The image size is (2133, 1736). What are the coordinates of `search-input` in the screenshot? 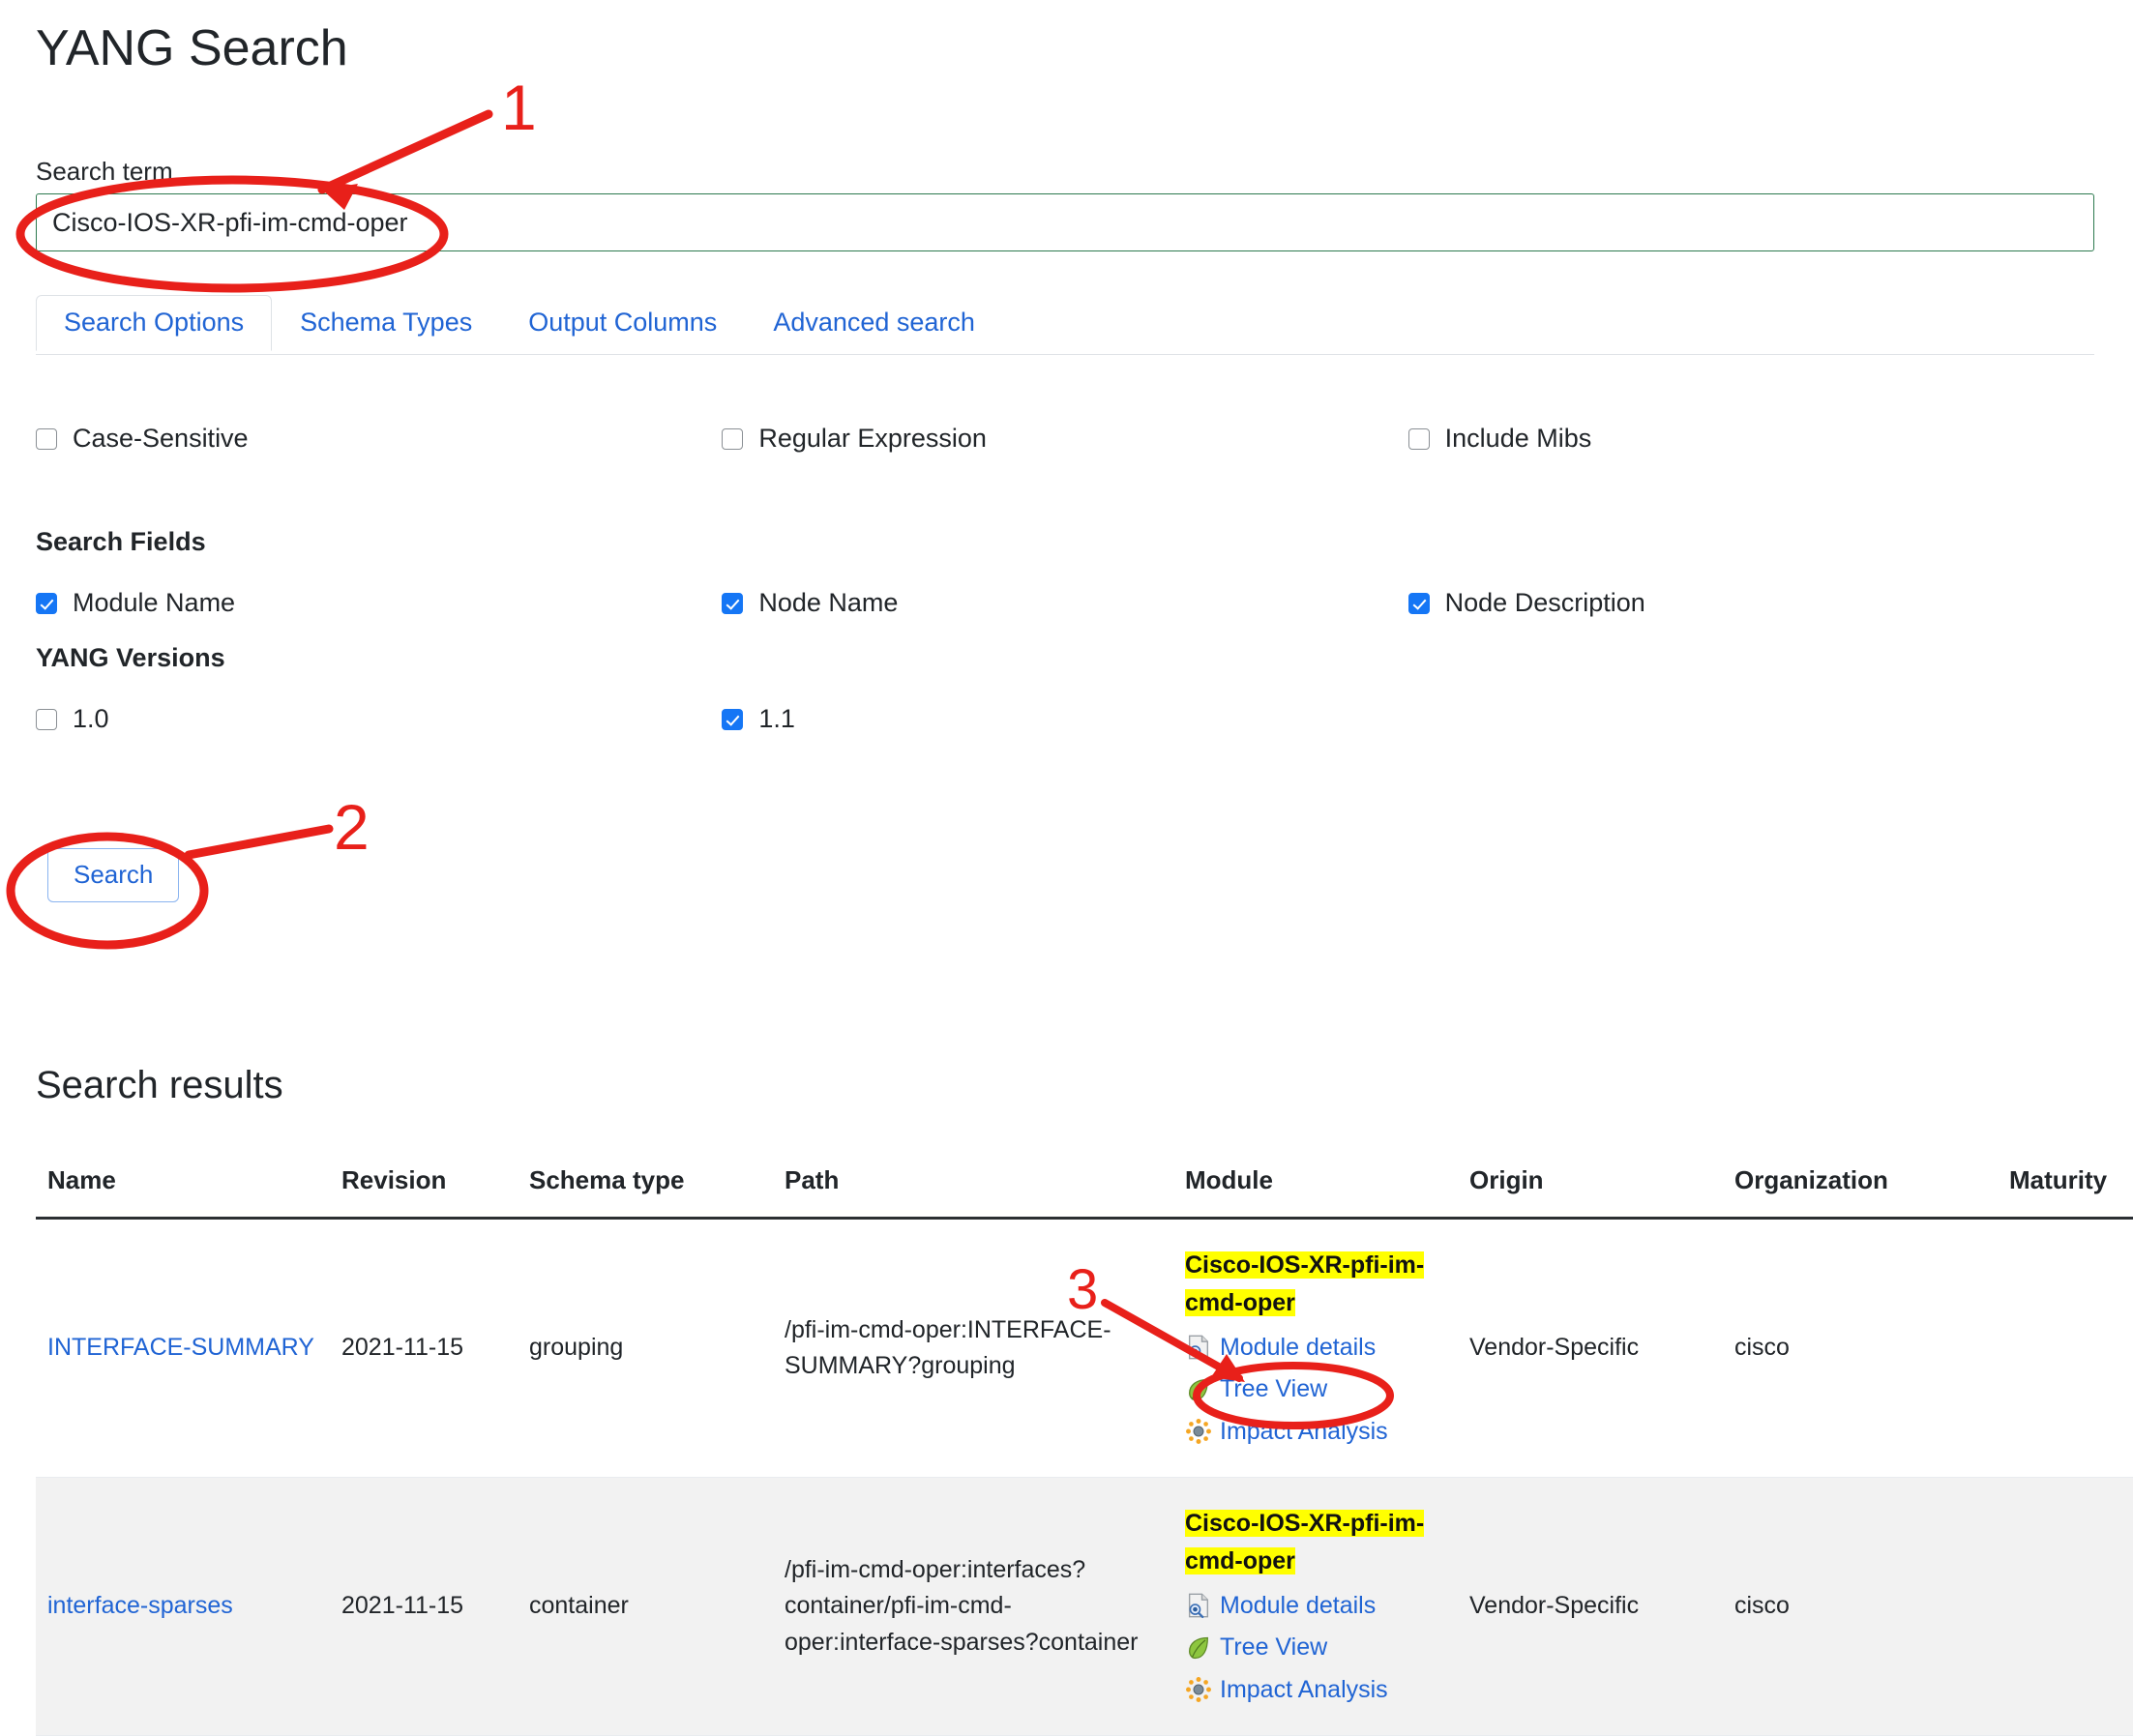 It's located at (1065, 222).